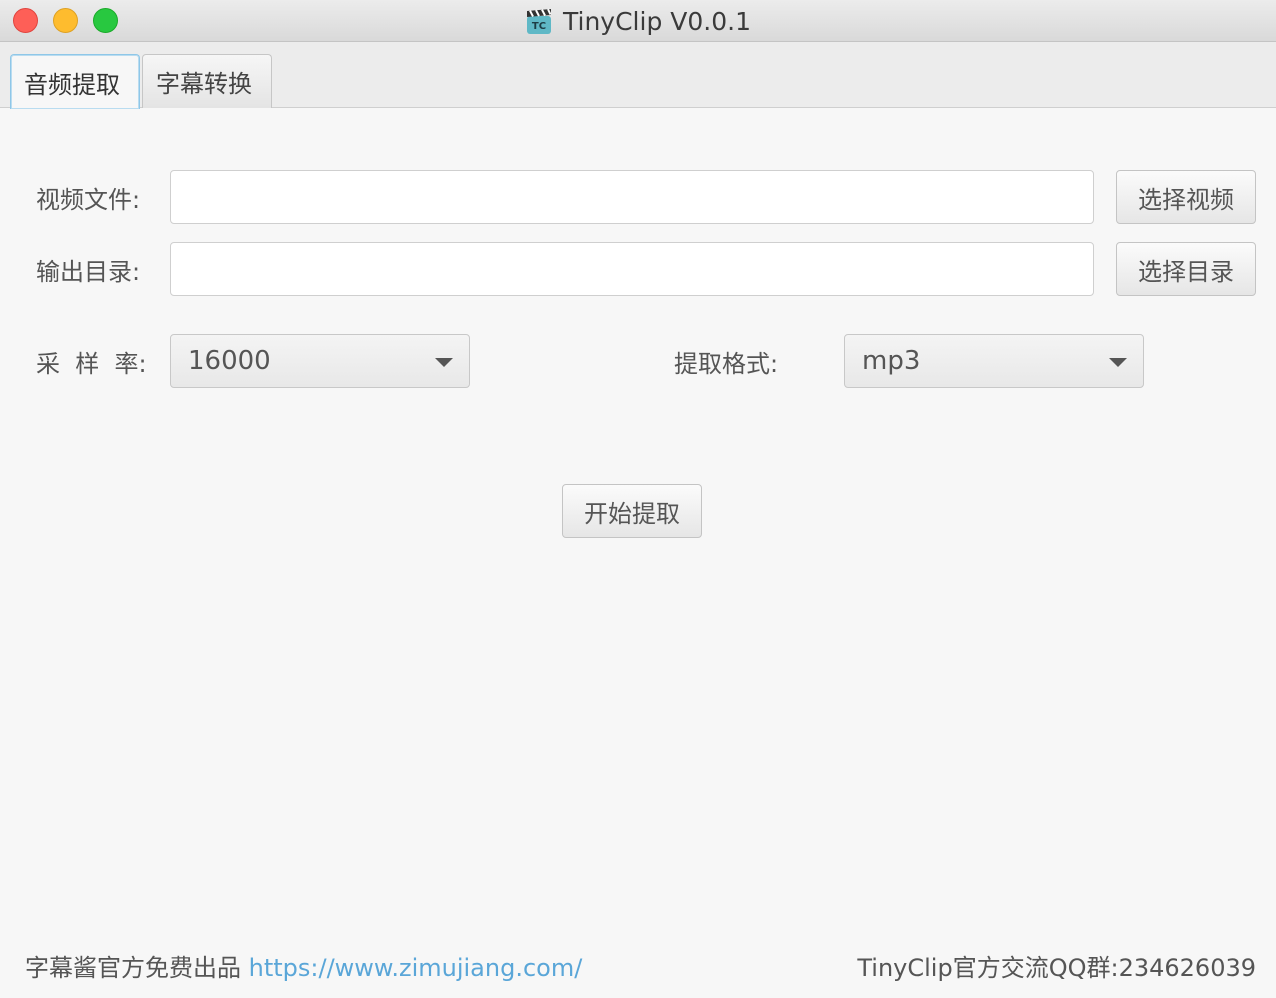 This screenshot has width=1276, height=998. What do you see at coordinates (1186, 197) in the screenshot?
I see `choose-video-button: 选择视频` at bounding box center [1186, 197].